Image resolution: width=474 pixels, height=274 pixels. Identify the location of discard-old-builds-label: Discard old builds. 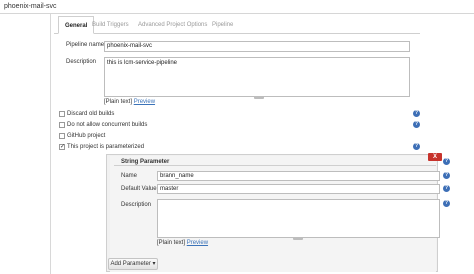
(91, 114).